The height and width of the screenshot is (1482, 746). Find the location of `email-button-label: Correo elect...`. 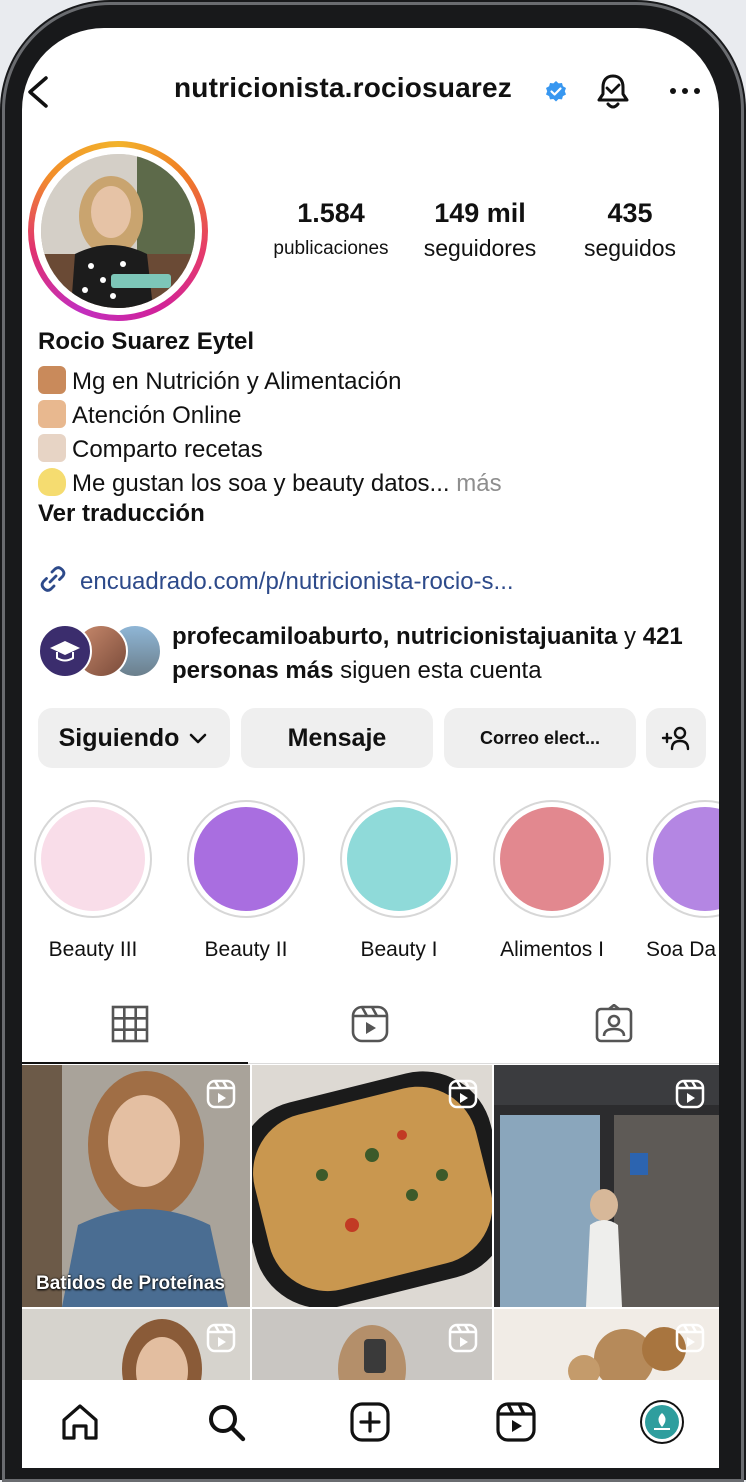

email-button-label: Correo elect... is located at coordinates (540, 737).